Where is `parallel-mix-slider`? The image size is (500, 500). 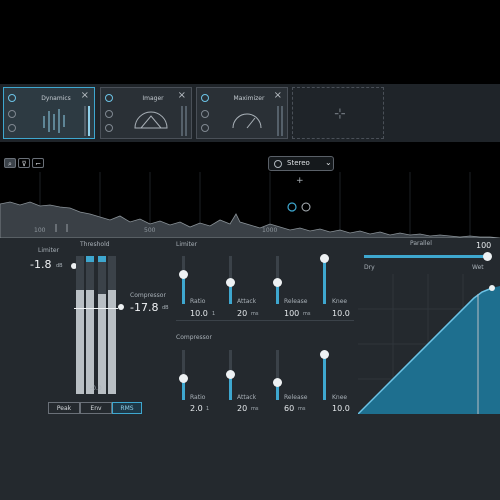 parallel-mix-slider is located at coordinates (428, 256).